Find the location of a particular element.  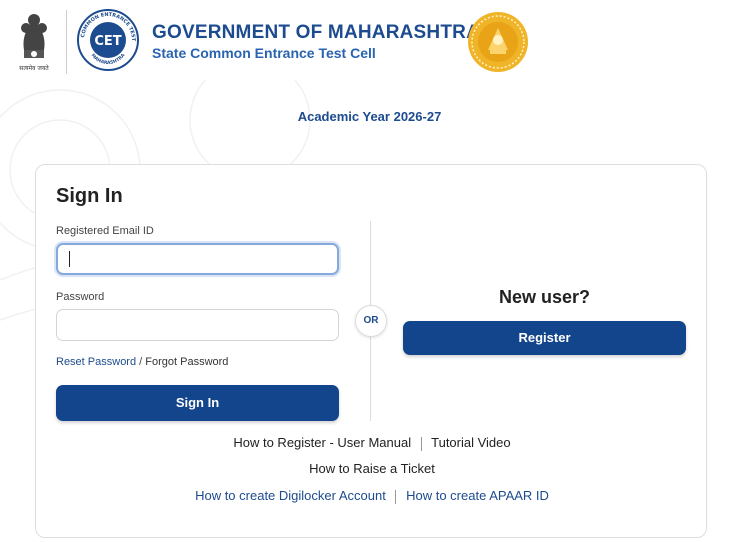

signin-title: Sign In is located at coordinates (89, 196).